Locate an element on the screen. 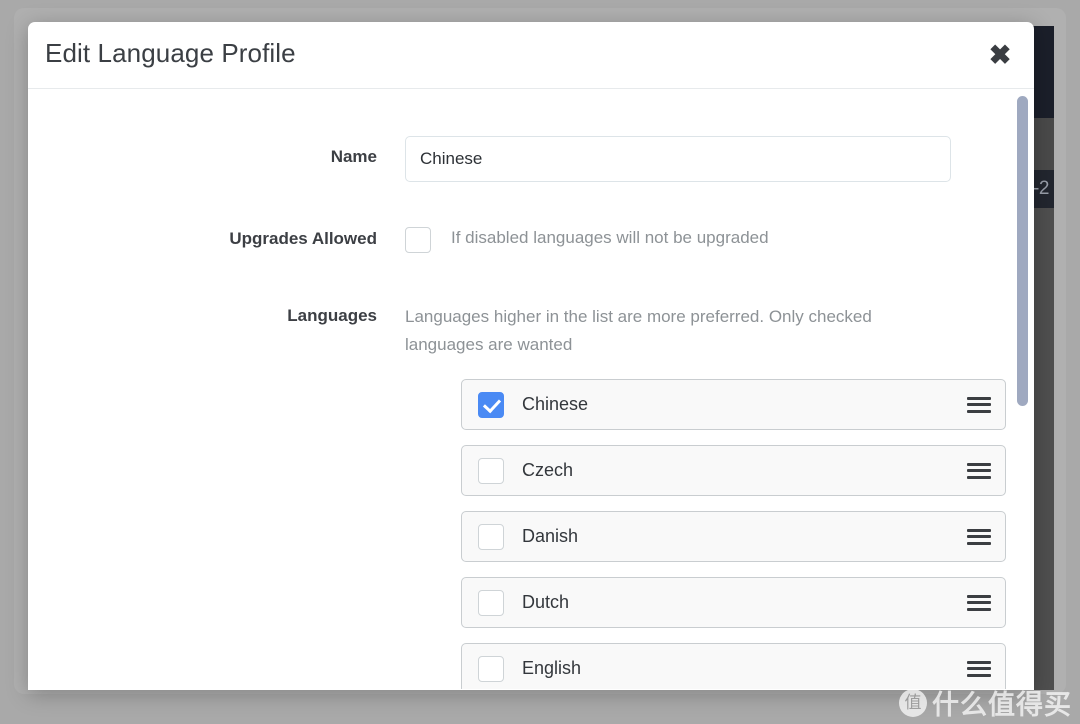  upgrades-allowed-checkbox is located at coordinates (418, 240).